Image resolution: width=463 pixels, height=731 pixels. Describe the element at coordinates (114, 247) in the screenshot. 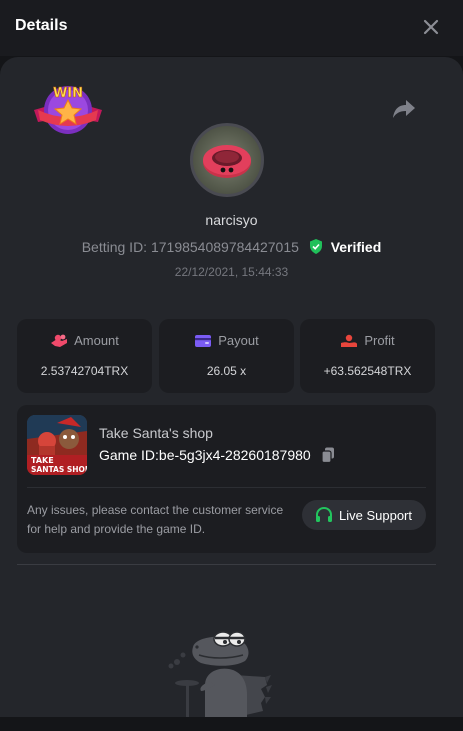

I see `betting-id-label: Betting ID:` at that location.